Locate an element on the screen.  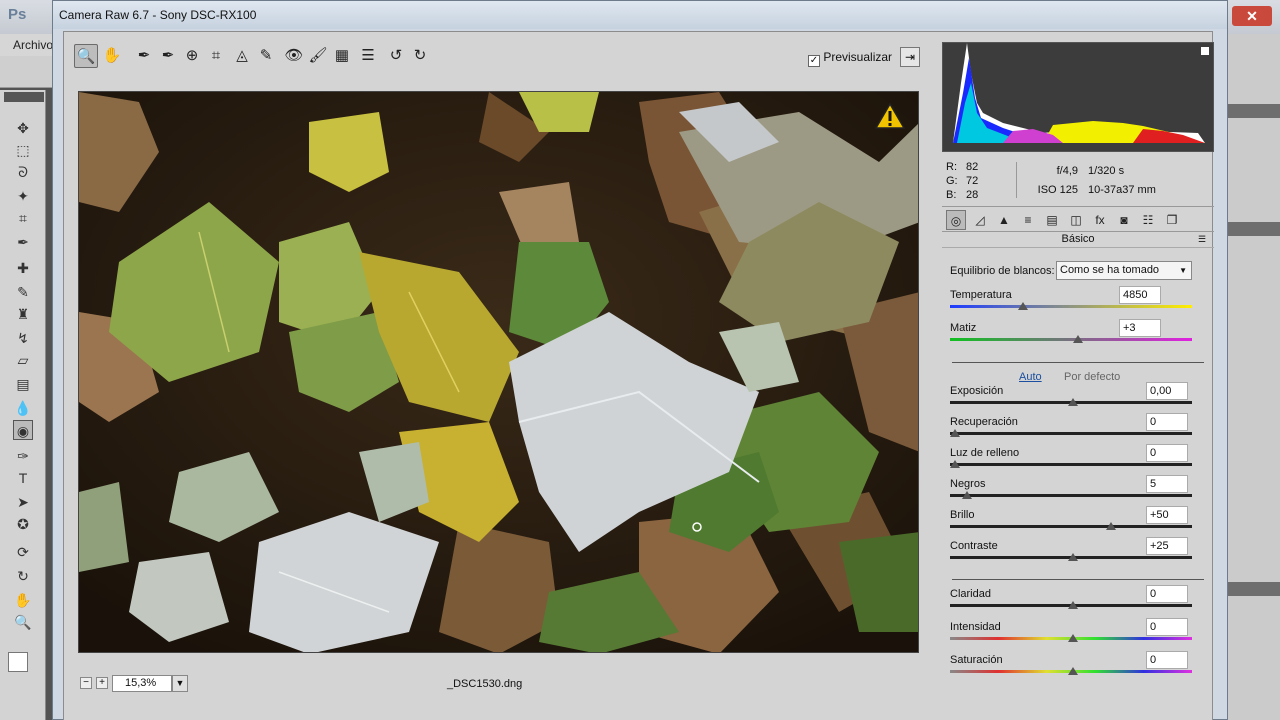
slider-value-luz-relleno: 0 is located at coordinates (1167, 453).